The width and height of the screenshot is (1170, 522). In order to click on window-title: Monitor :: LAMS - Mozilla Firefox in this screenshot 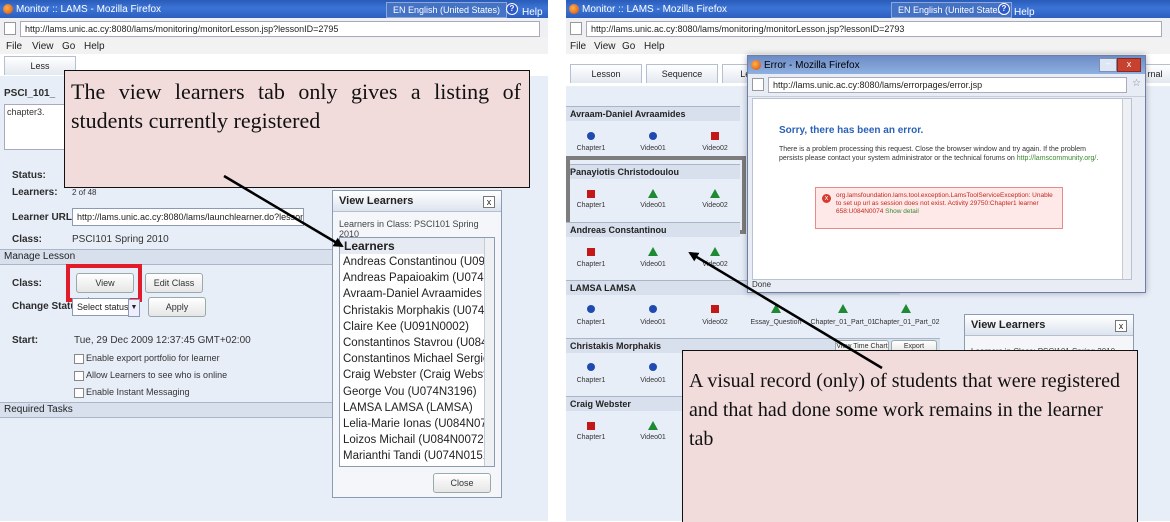, I will do `click(89, 9)`.